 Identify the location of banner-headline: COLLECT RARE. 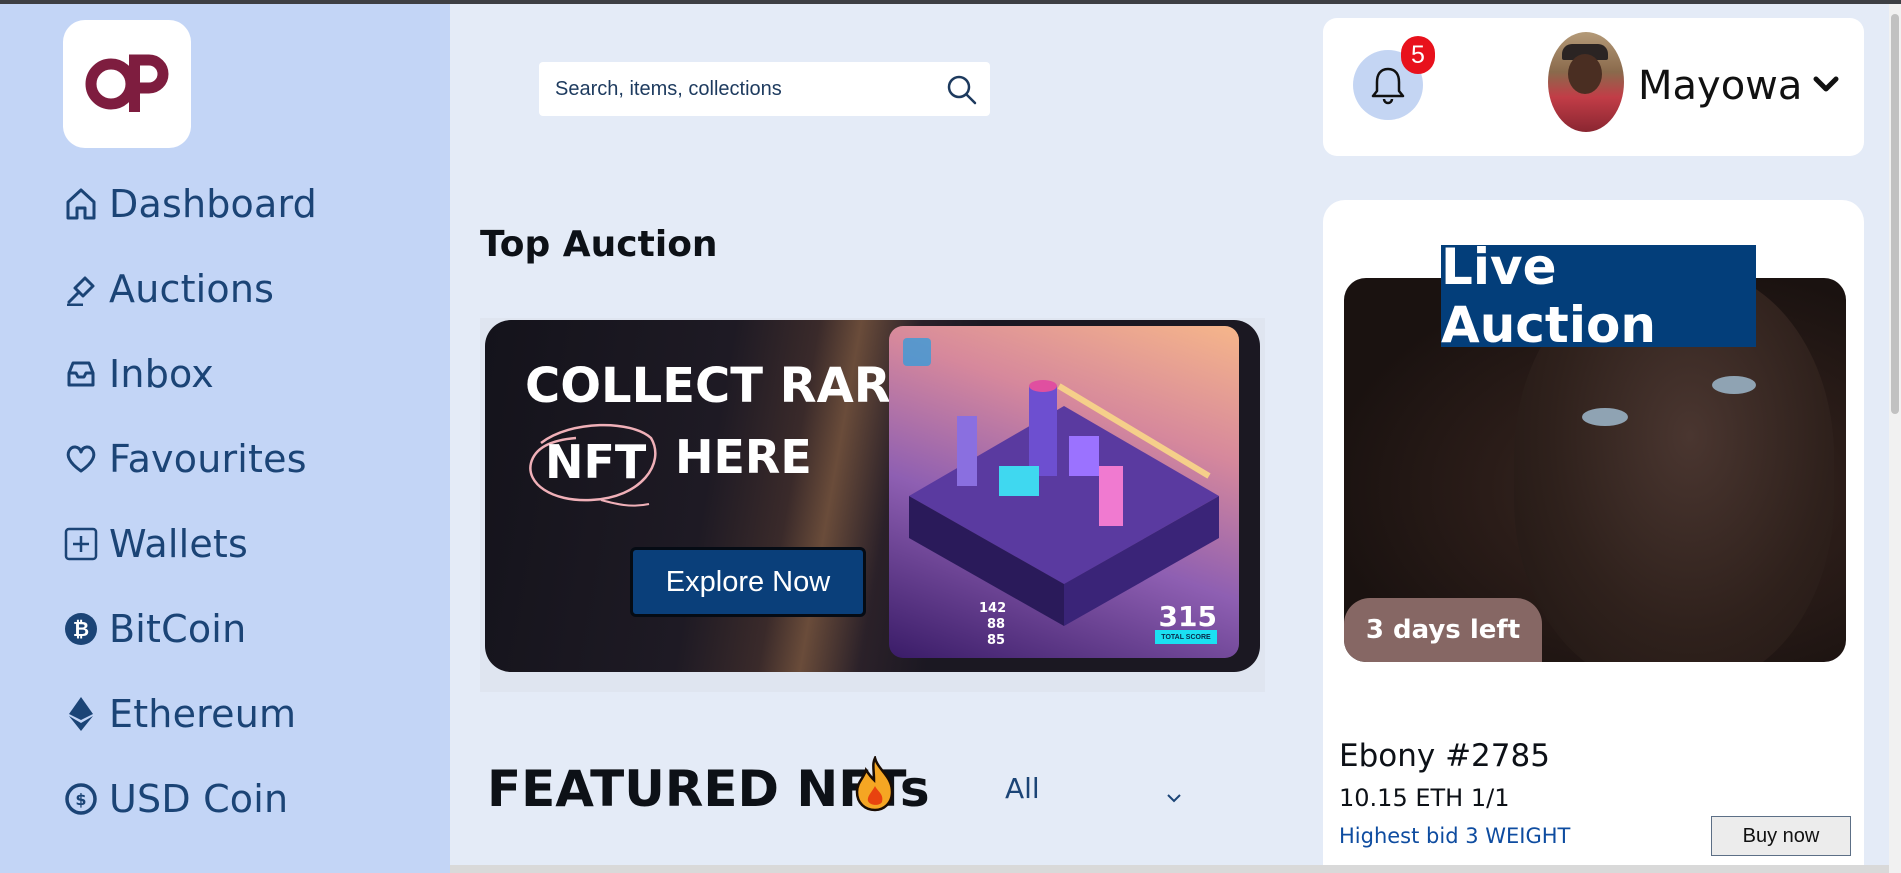
(724, 386).